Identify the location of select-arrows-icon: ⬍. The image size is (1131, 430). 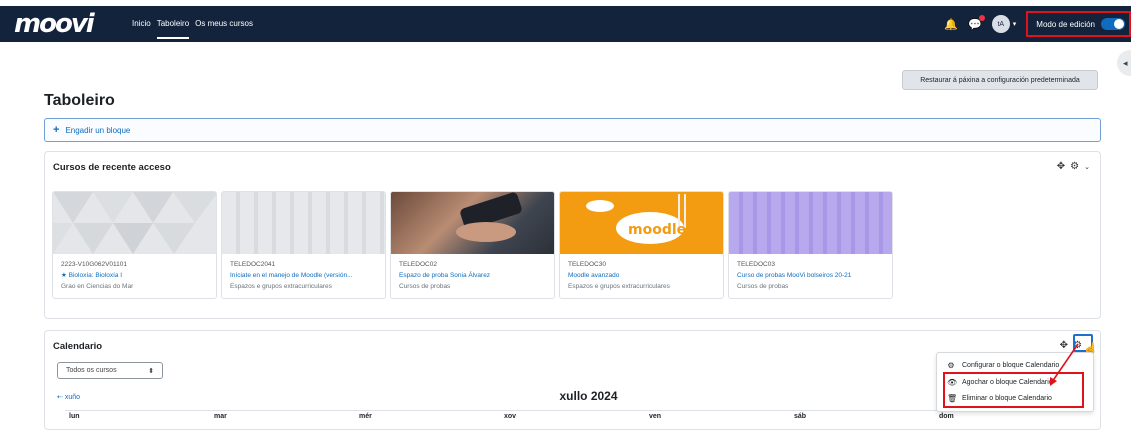
(151, 371).